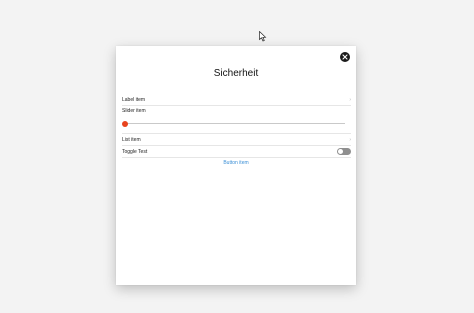 This screenshot has height=313, width=474. I want to click on slider-item-text: Slider item, so click(134, 111).